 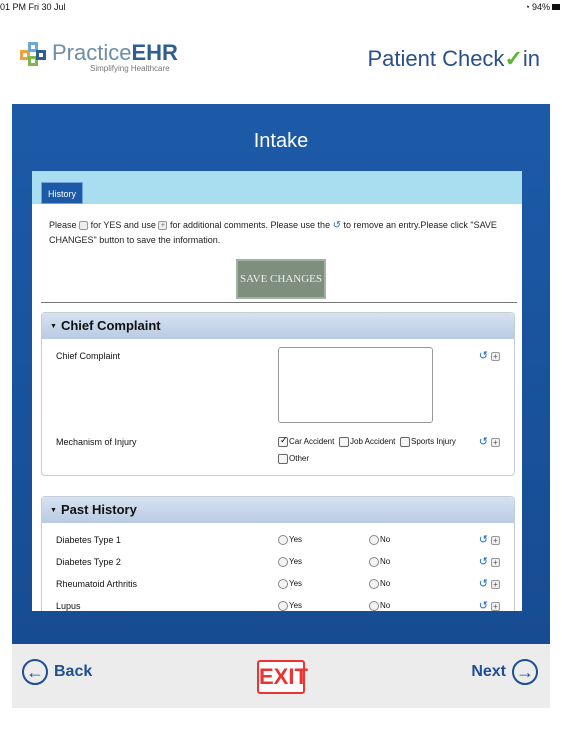 What do you see at coordinates (283, 441) in the screenshot?
I see `checkbox-checked` at bounding box center [283, 441].